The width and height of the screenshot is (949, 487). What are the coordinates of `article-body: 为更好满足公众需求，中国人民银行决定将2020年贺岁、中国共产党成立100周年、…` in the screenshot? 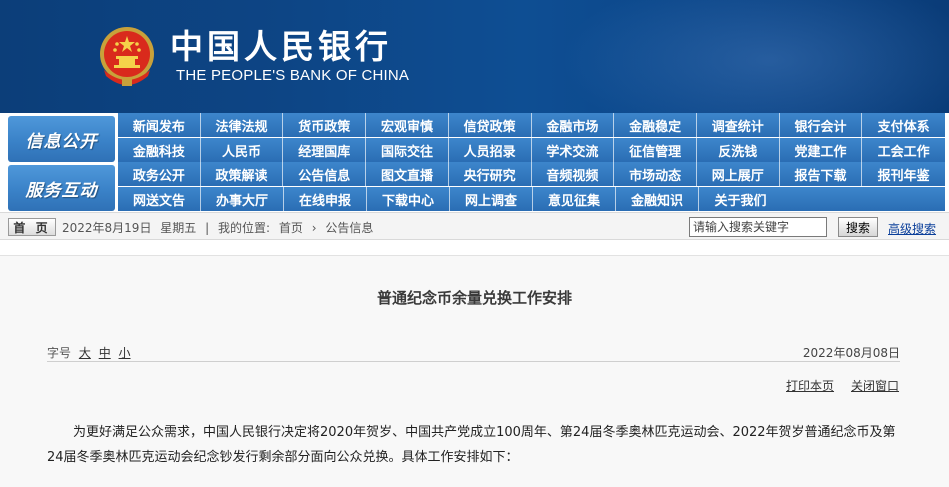 It's located at (471, 445).